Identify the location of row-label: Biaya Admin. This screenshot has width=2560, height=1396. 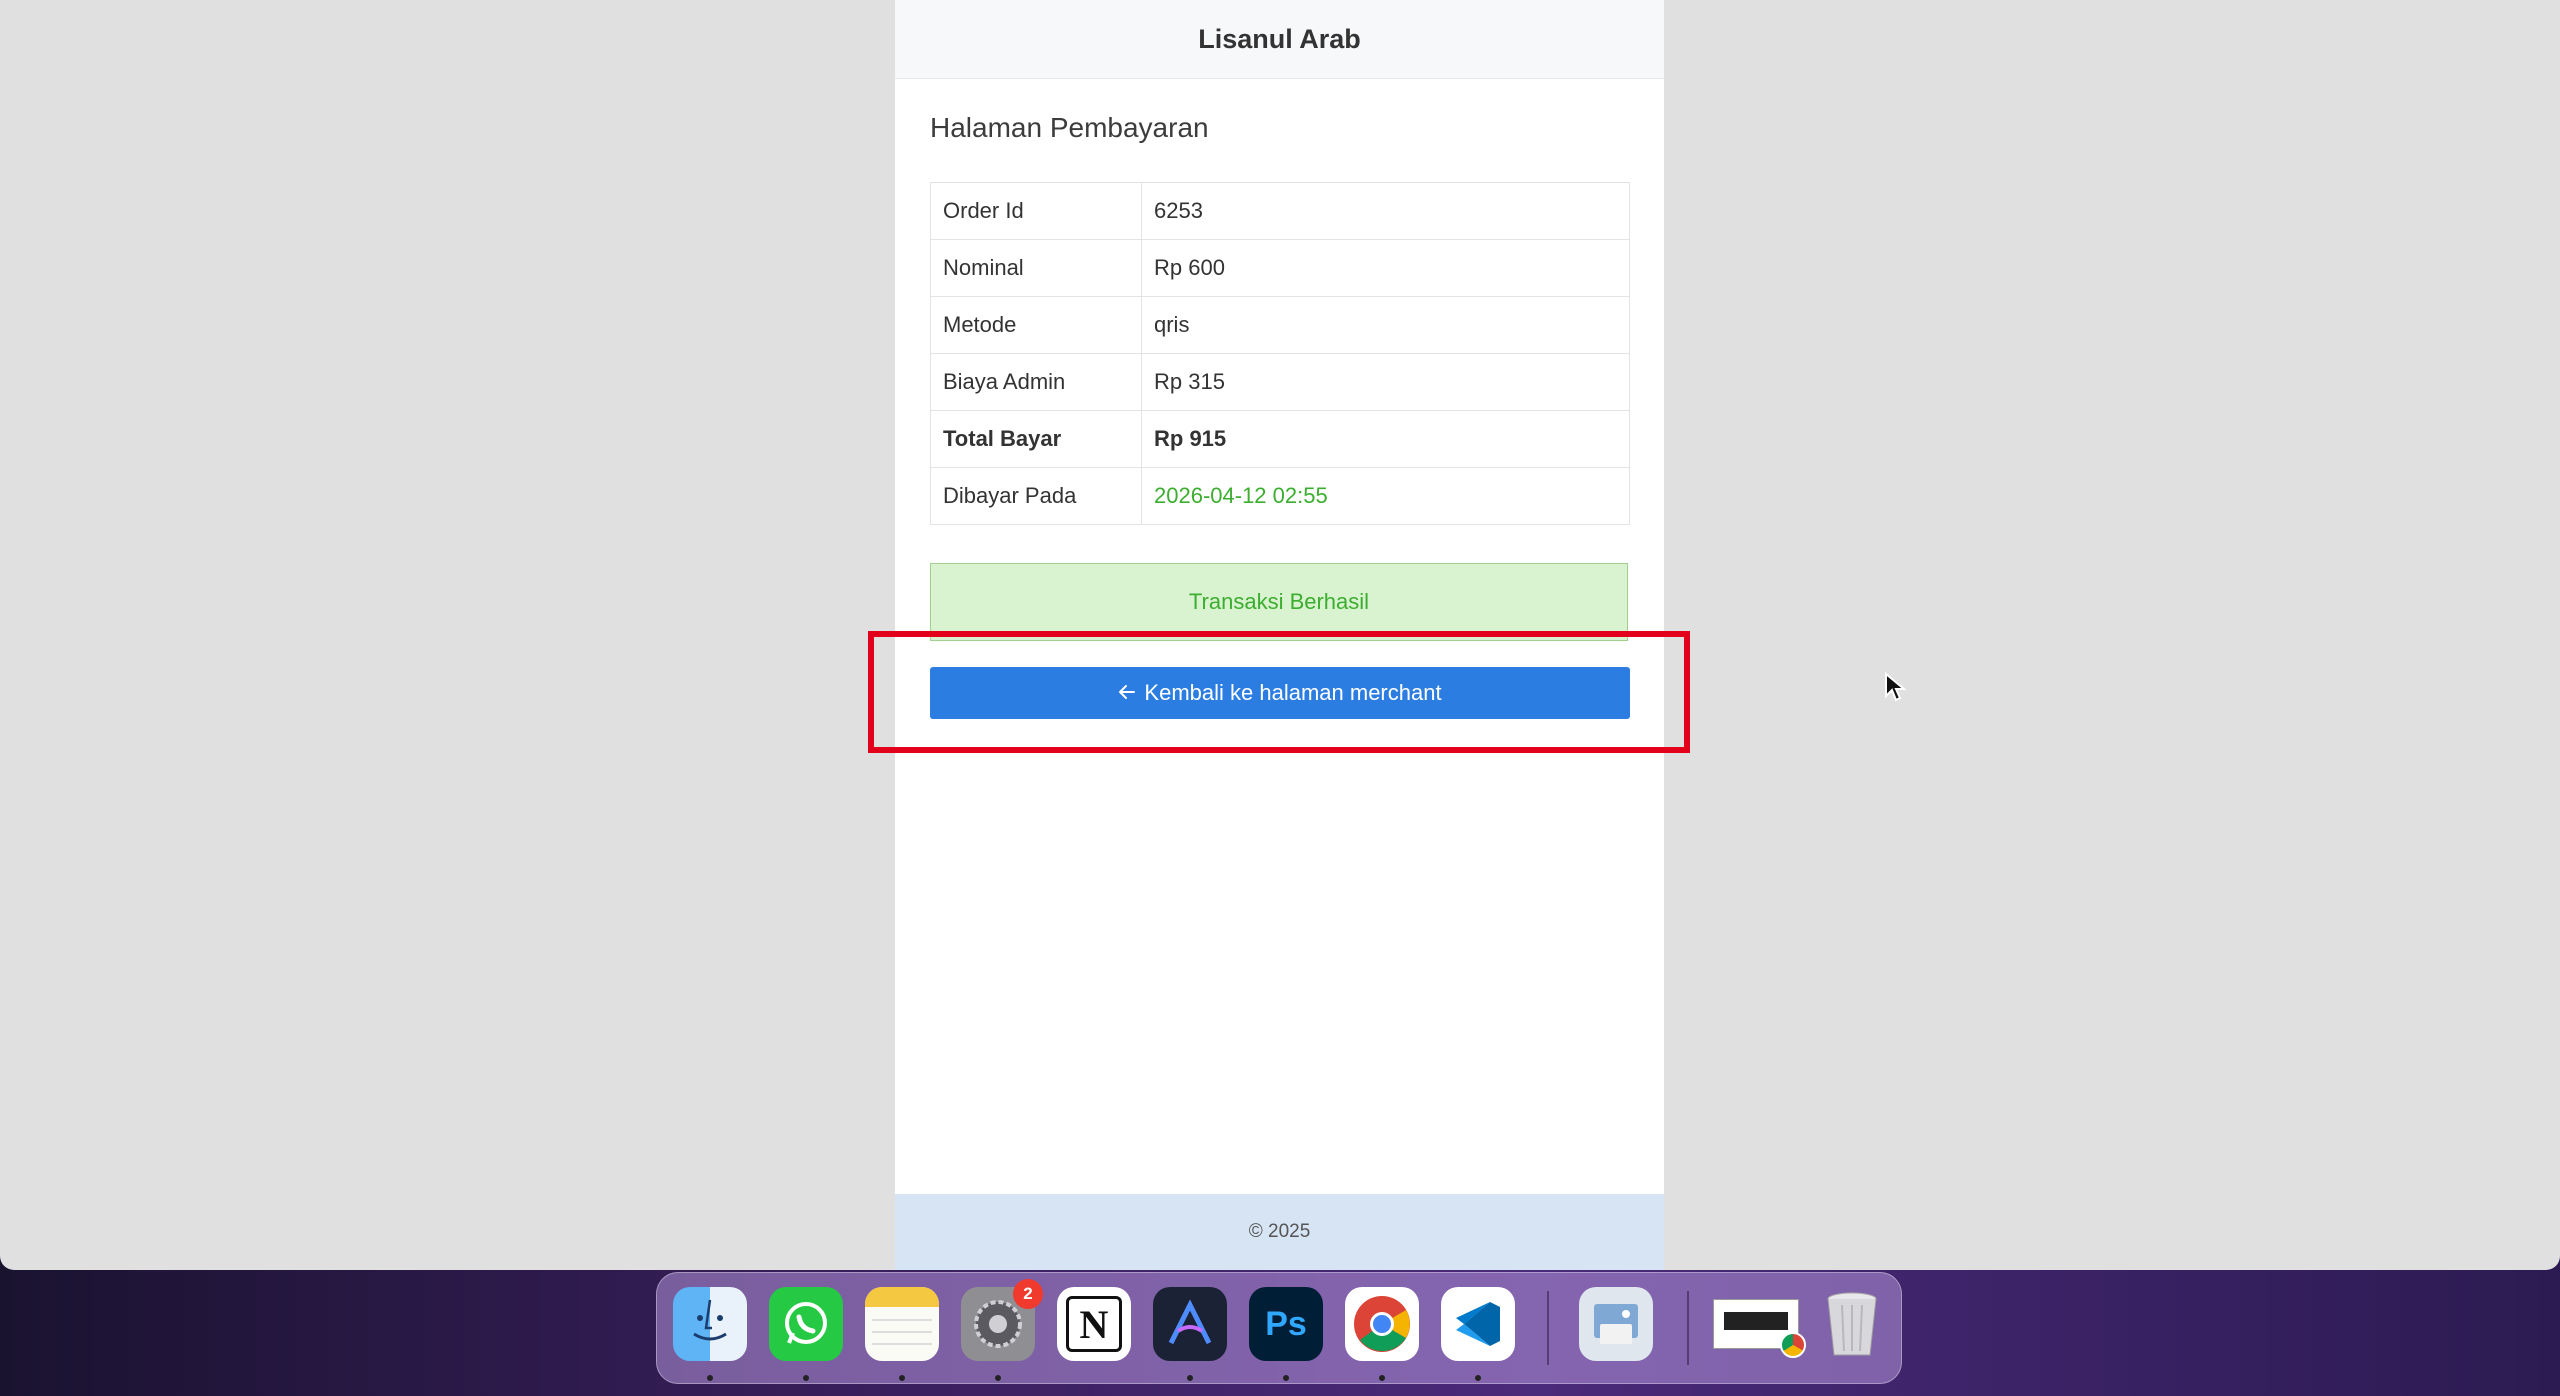
(1036, 382).